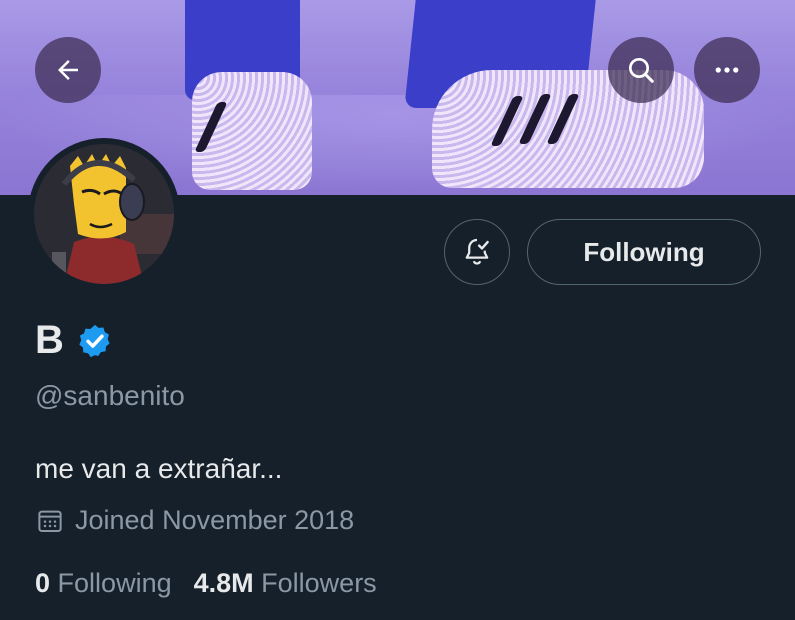  What do you see at coordinates (252, 131) in the screenshot?
I see `banner-shoe-left` at bounding box center [252, 131].